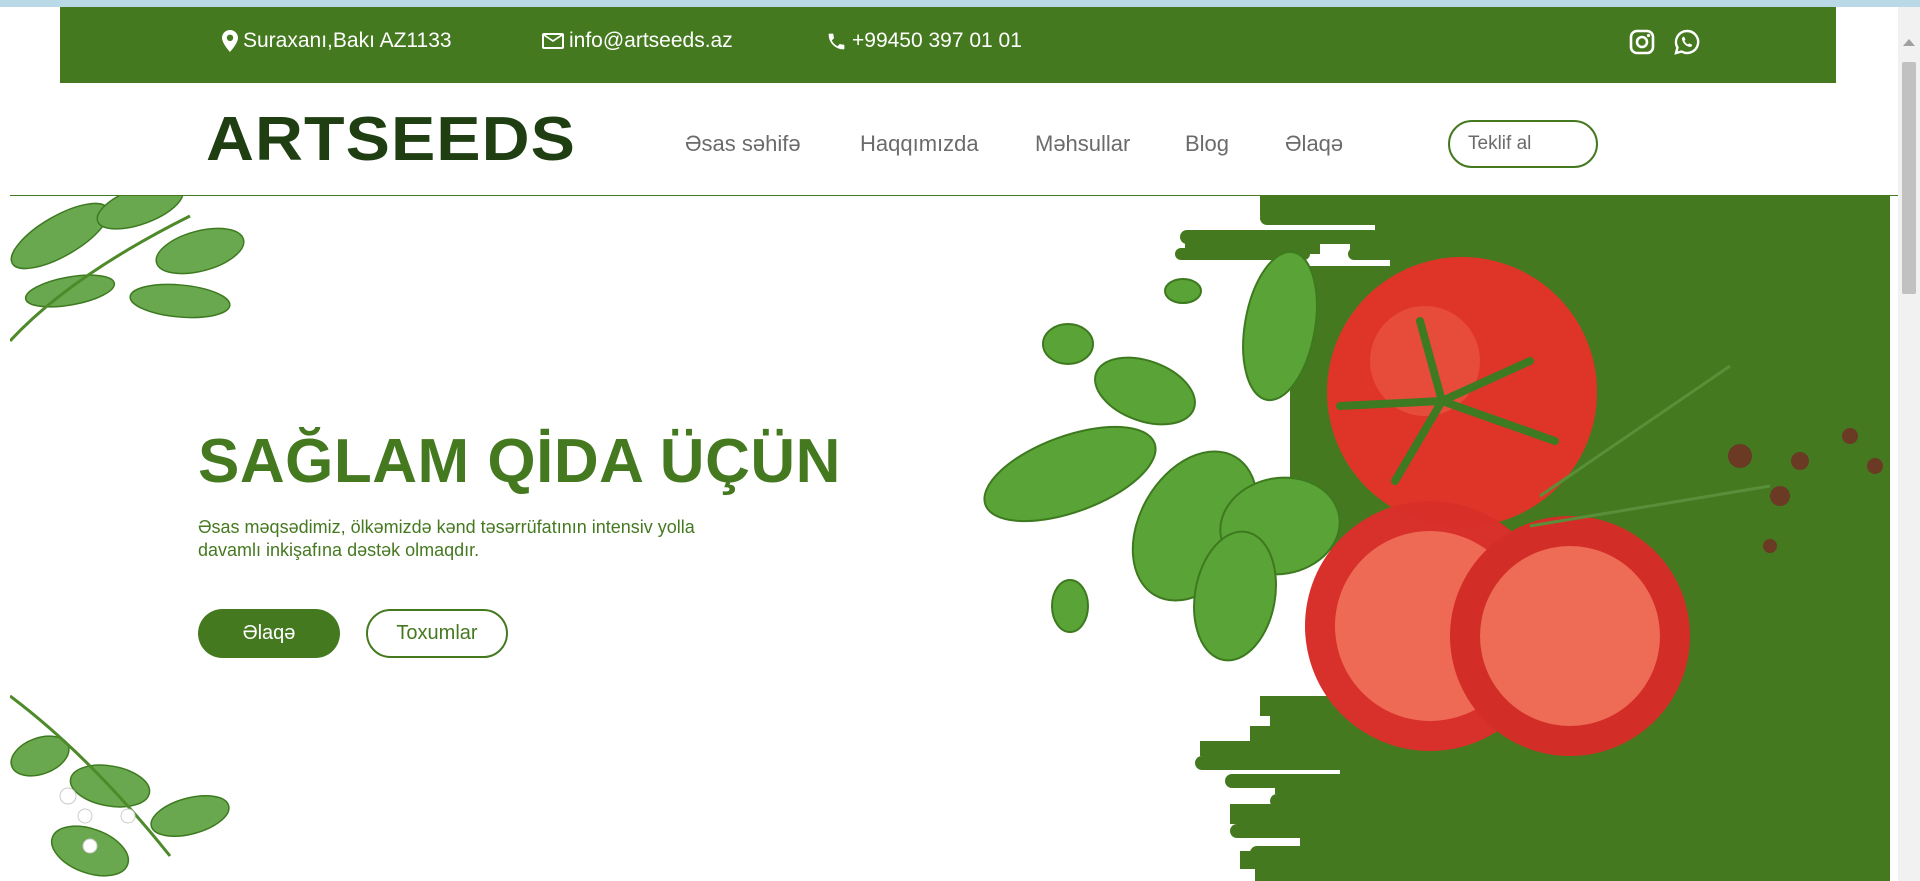 The width and height of the screenshot is (1920, 881). Describe the element at coordinates (1314, 144) in the screenshot. I see `nav-contact: Əlaqə` at that location.